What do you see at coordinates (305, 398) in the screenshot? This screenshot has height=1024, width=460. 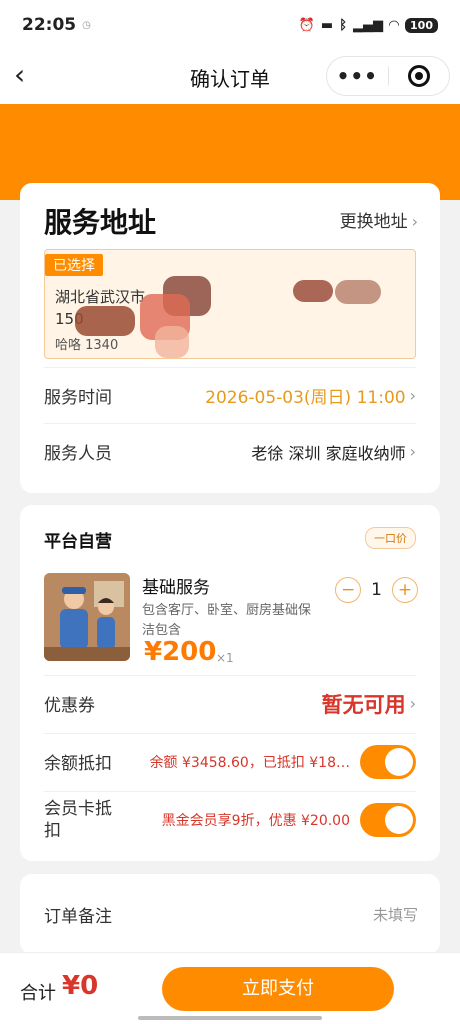 I see `service-time-value: 2026-05-03(周日) 11:00` at bounding box center [305, 398].